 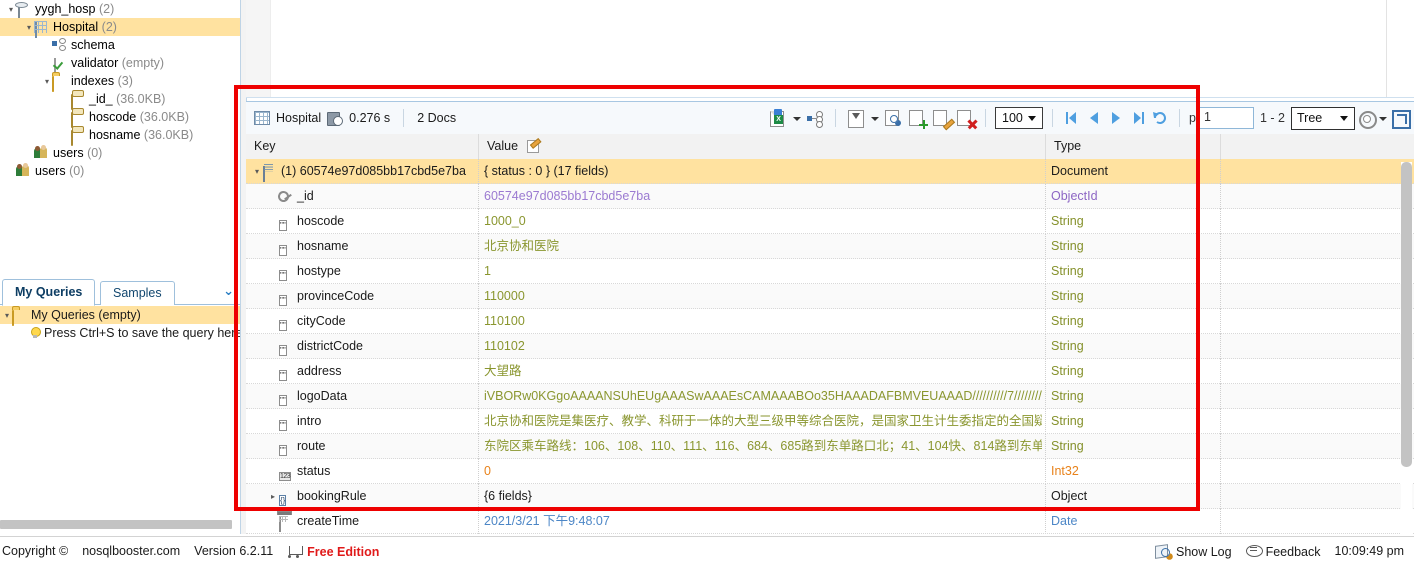 I want to click on row-key-cell: ▸{} bookingRule, so click(x=373, y=496).